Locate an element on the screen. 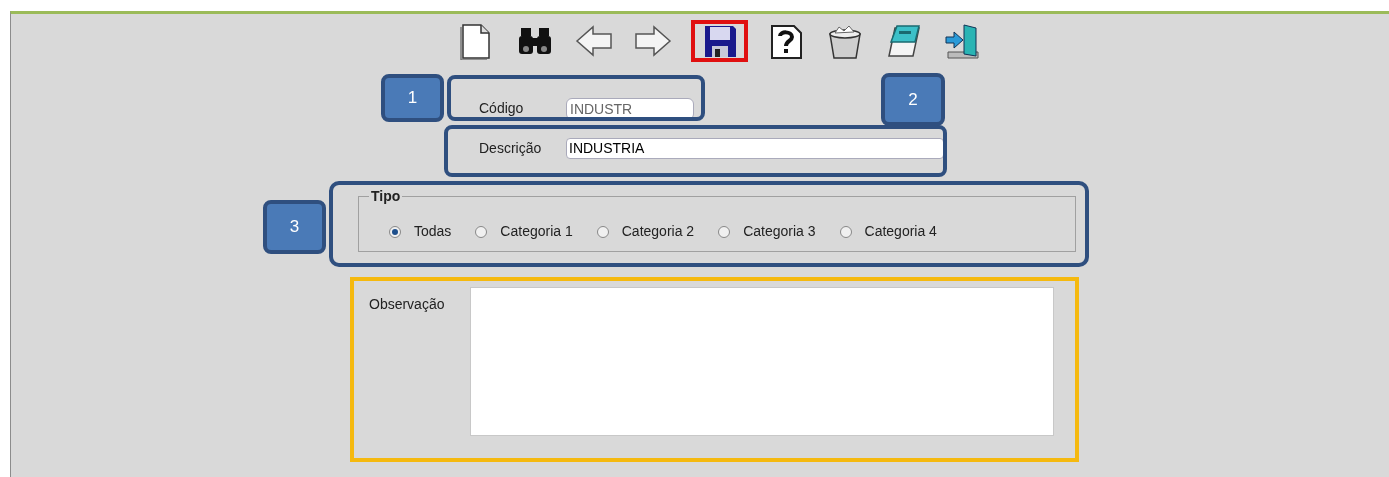 The width and height of the screenshot is (1389, 477). input-field: INDUSTRIA is located at coordinates (755, 148).